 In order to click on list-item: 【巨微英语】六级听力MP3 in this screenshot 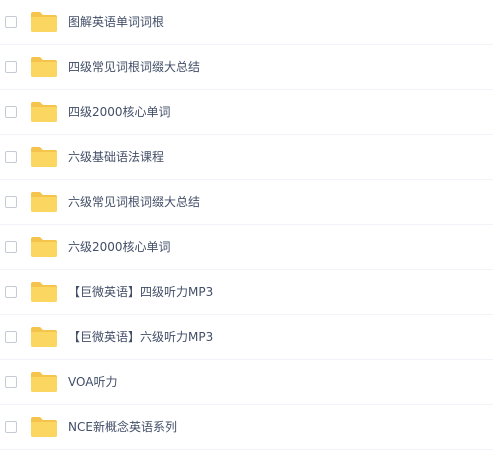, I will do `click(246, 337)`.